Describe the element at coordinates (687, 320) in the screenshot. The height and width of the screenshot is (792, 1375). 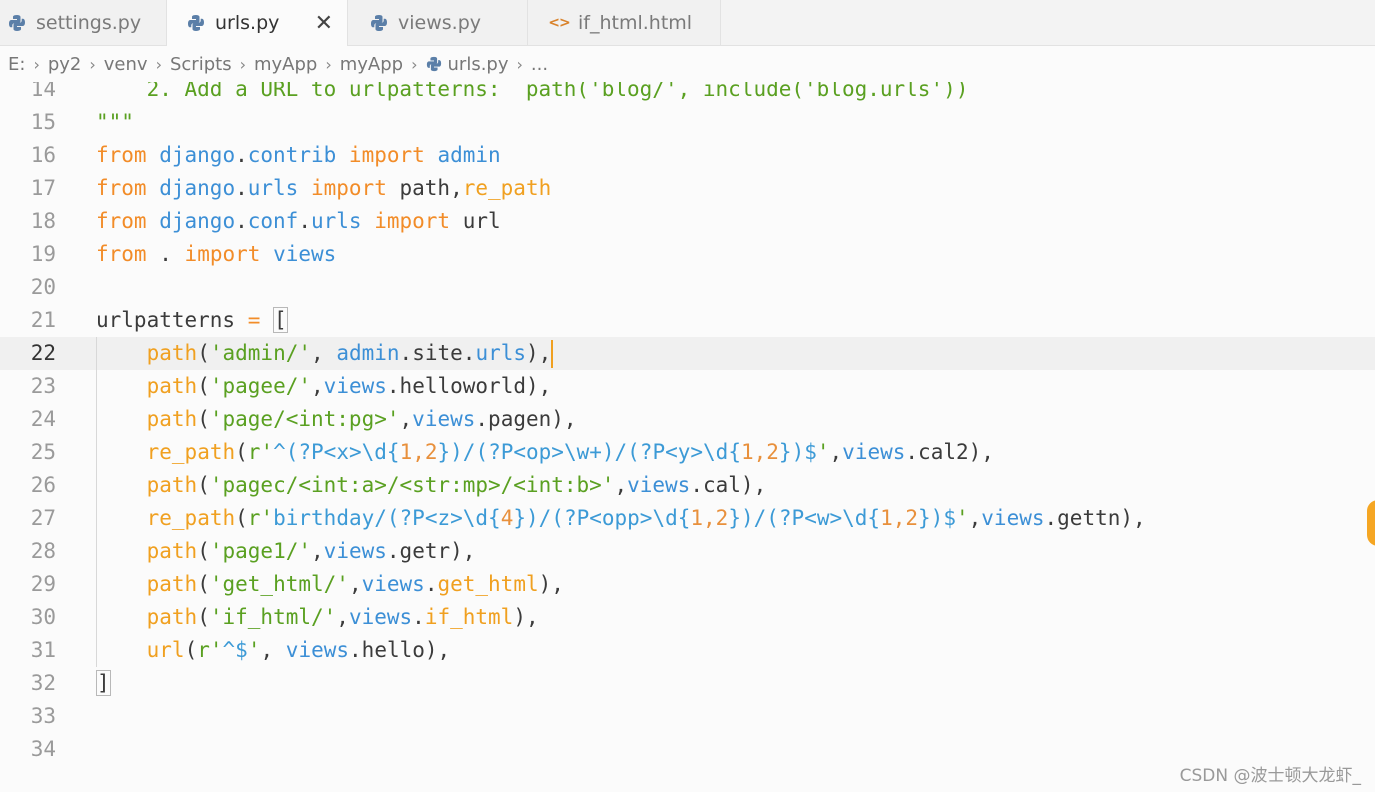
I see `code-line: 21 urlpatterns = [` at that location.